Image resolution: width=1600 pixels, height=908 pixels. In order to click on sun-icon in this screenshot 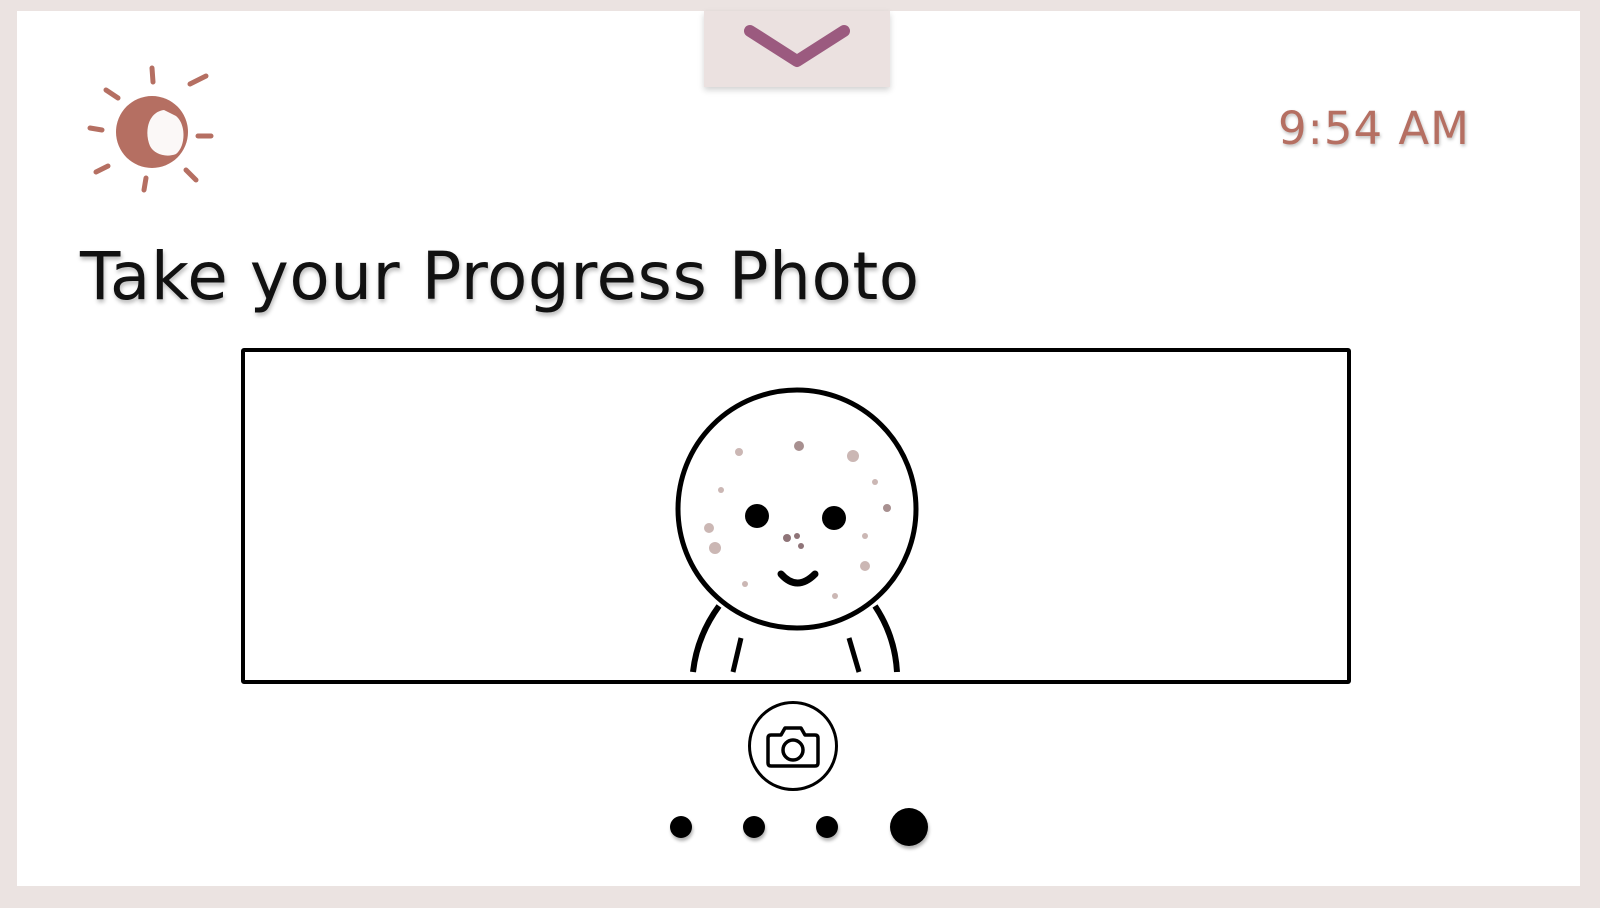, I will do `click(154, 130)`.